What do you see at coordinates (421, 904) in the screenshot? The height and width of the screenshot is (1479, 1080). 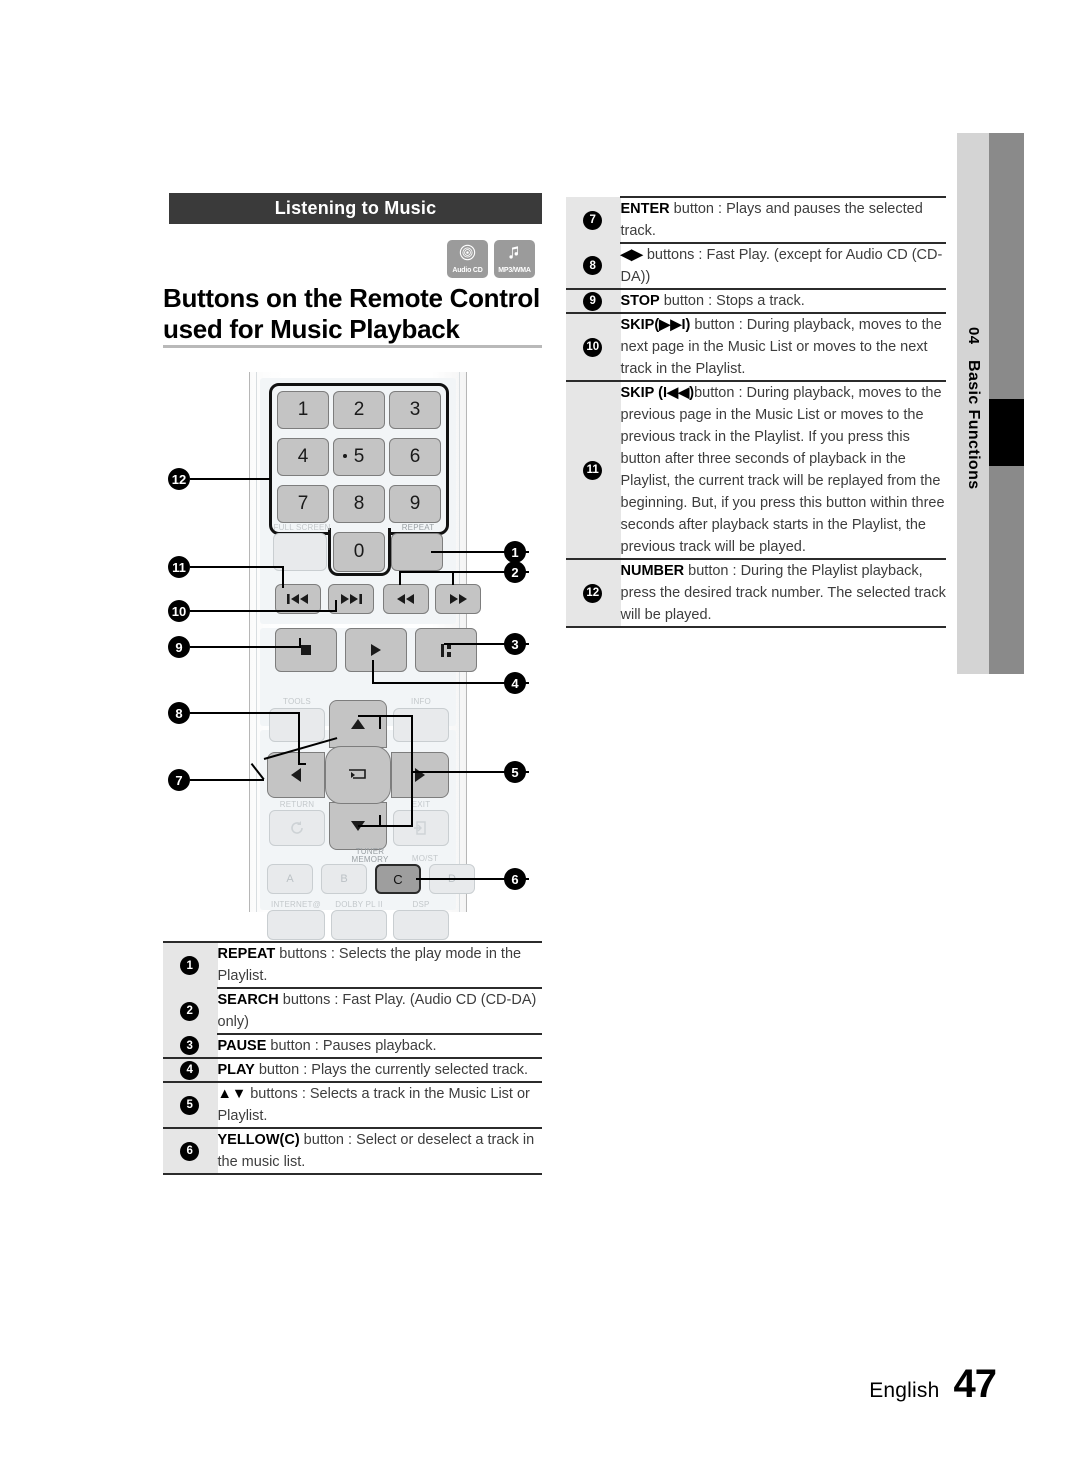 I see `remote-label-dsp: DSP` at bounding box center [421, 904].